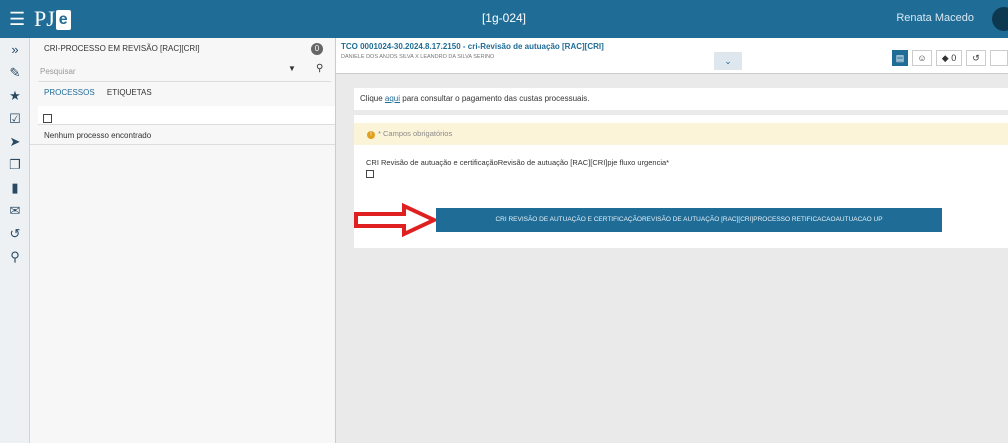 Image resolution: width=1008 pixels, height=443 pixels. I want to click on user-name: Renata Macedo, so click(935, 18).